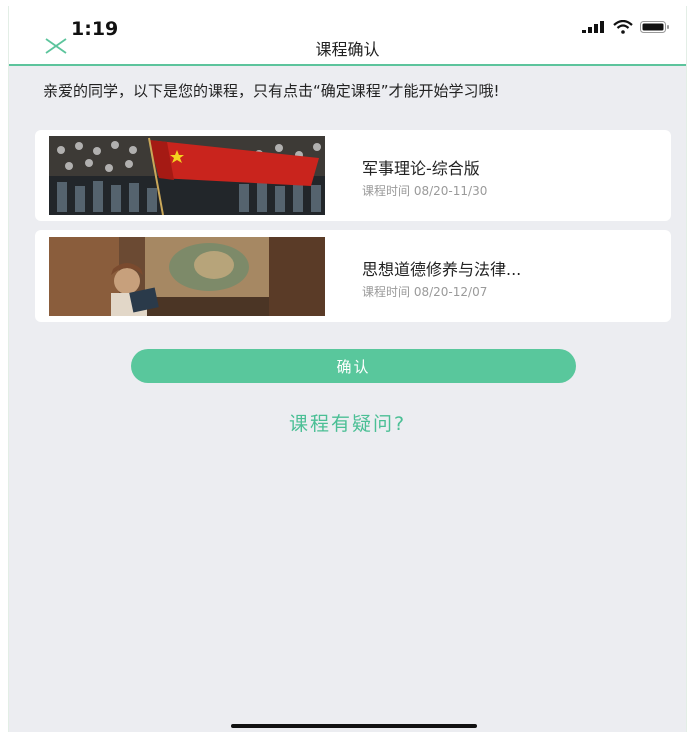 Image resolution: width=687 pixels, height=734 pixels. I want to click on course-date-range: 08/20-11/30, so click(450, 191).